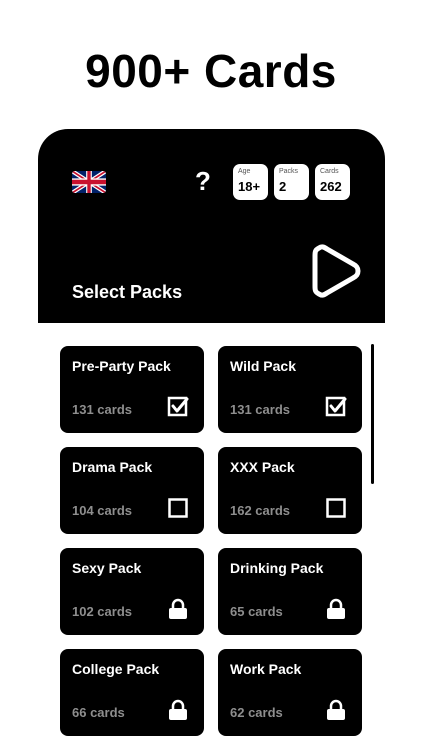 The image size is (422, 750). What do you see at coordinates (98, 712) in the screenshot?
I see `pack-count: 66 cards` at bounding box center [98, 712].